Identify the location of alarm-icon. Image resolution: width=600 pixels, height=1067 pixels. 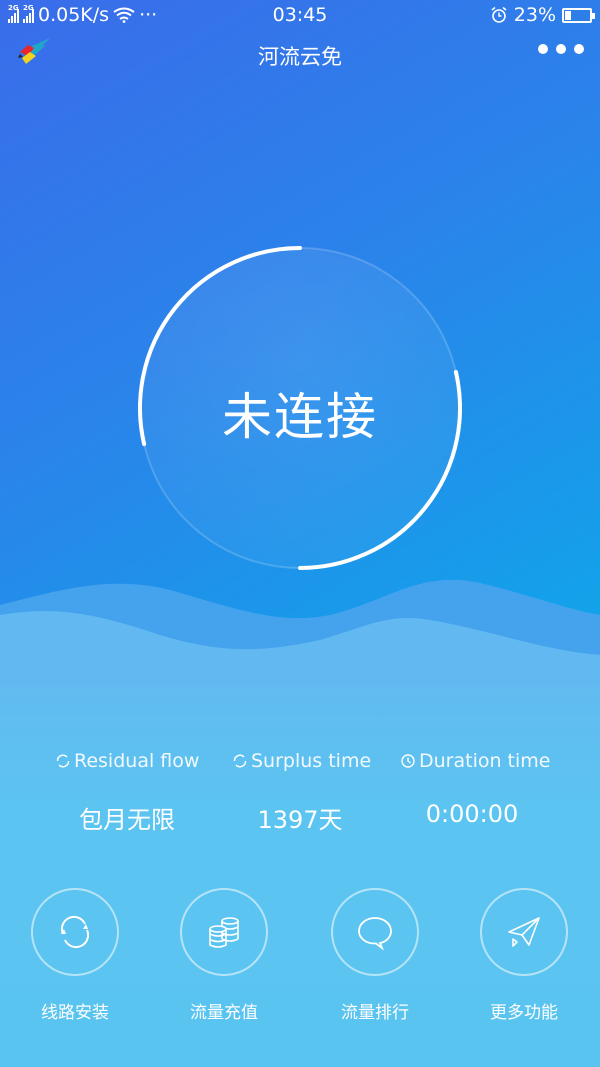
(499, 14).